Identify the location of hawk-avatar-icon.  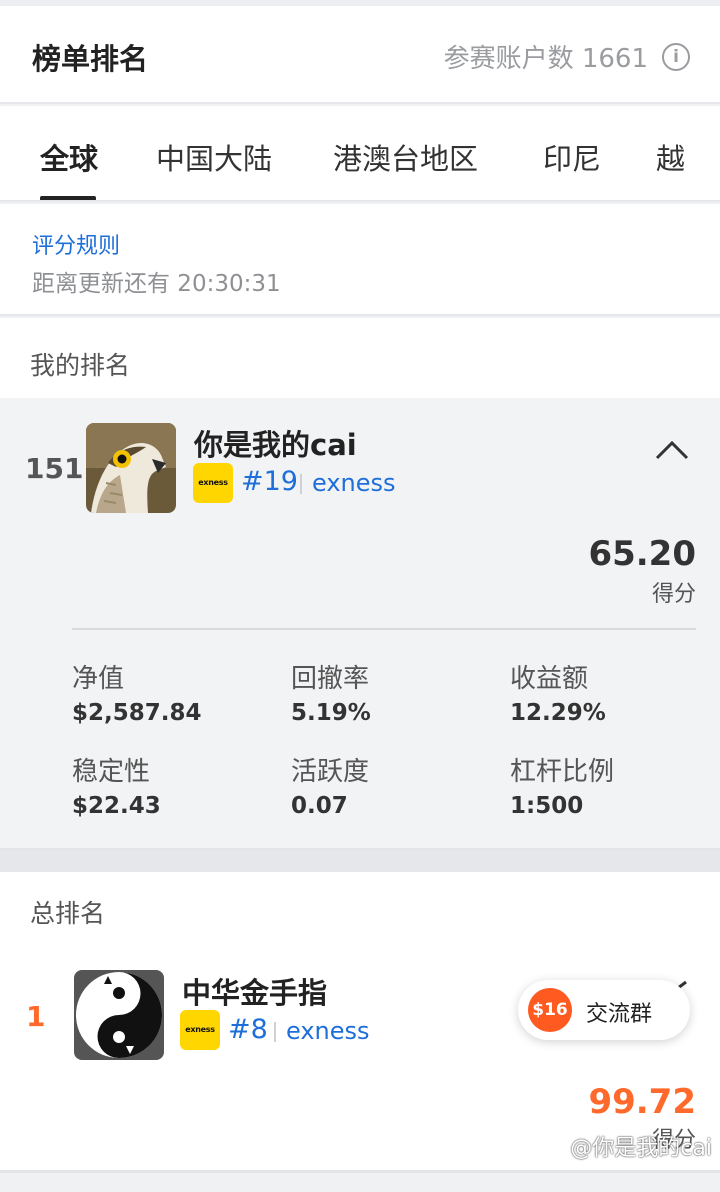
(131, 468).